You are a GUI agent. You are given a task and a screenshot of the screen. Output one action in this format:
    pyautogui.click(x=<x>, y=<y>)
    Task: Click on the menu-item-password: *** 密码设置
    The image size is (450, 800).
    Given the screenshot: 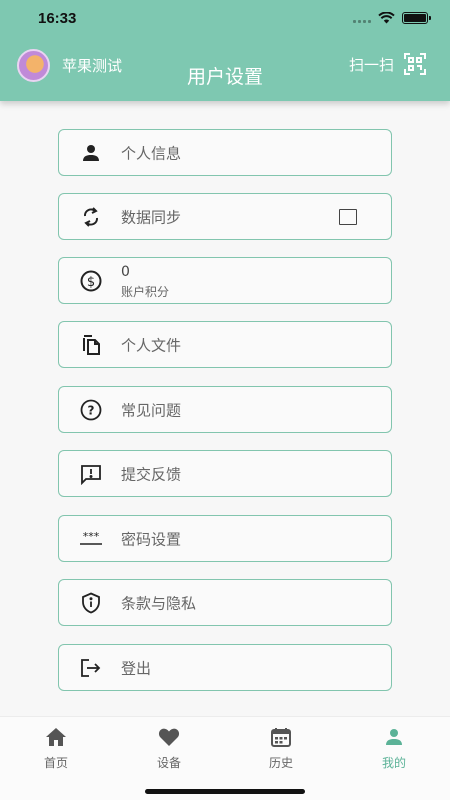 What is the action you would take?
    pyautogui.click(x=225, y=538)
    